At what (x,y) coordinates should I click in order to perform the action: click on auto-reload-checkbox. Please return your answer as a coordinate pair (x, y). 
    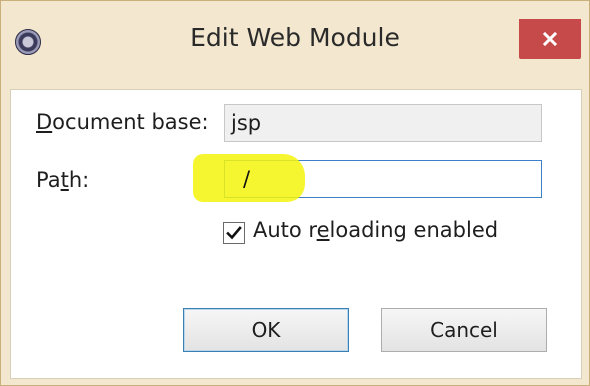
    Looking at the image, I should click on (234, 233).